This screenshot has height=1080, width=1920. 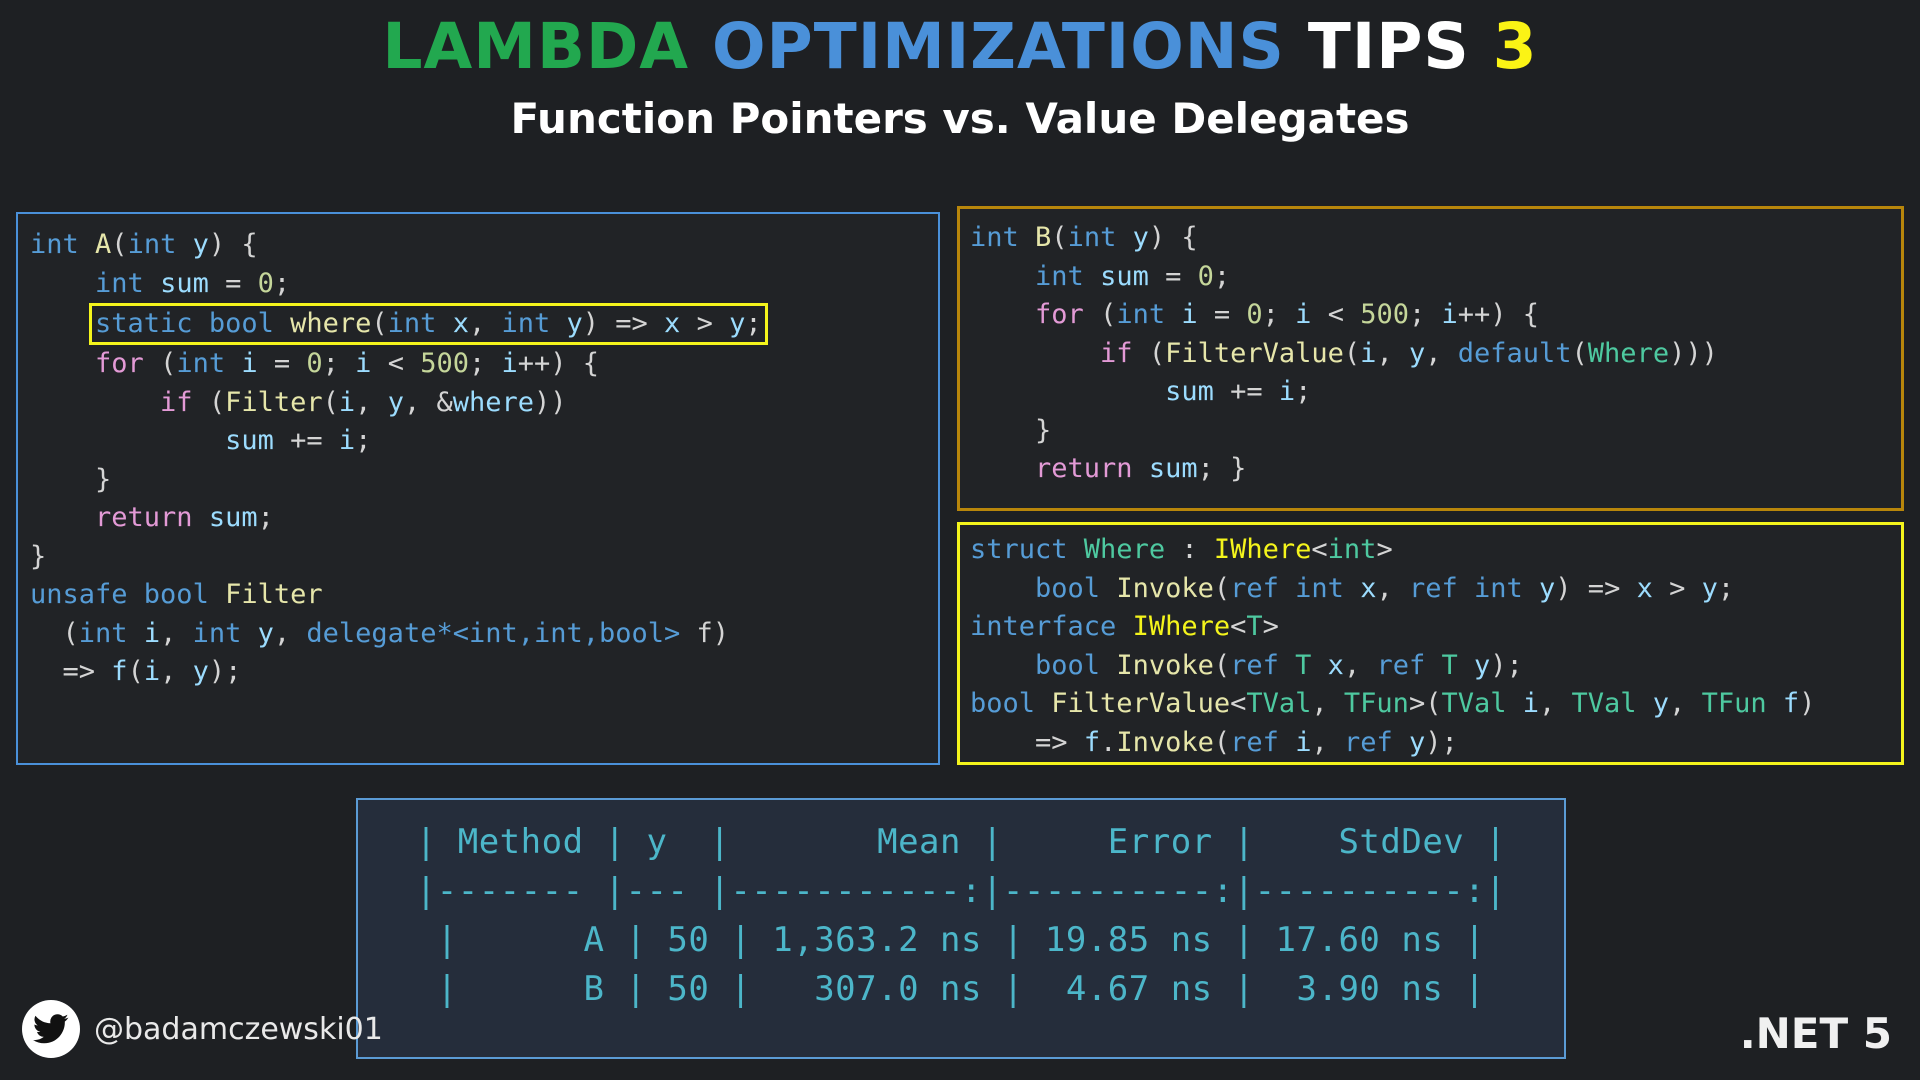 I want to click on title-word-optimizations: OPTIMIZATIONS, so click(x=998, y=46).